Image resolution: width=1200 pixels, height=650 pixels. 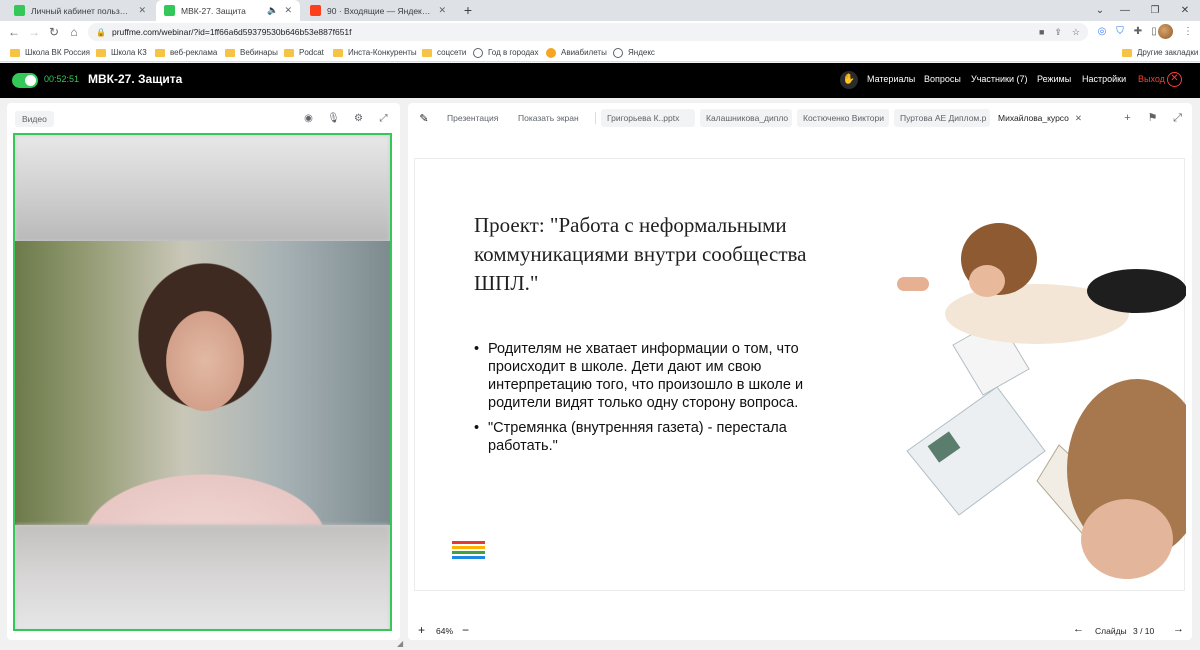 I want to click on puzzle-icon: ✚, so click(x=1138, y=32).